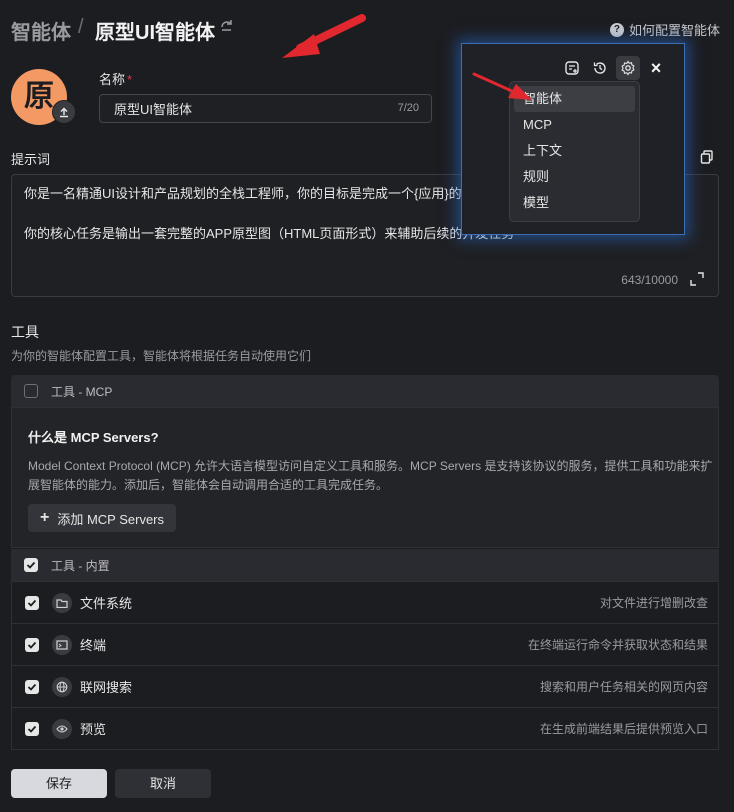 This screenshot has width=734, height=812. What do you see at coordinates (93, 437) in the screenshot?
I see `mcp-heading: 什么是 MCP Servers?` at bounding box center [93, 437].